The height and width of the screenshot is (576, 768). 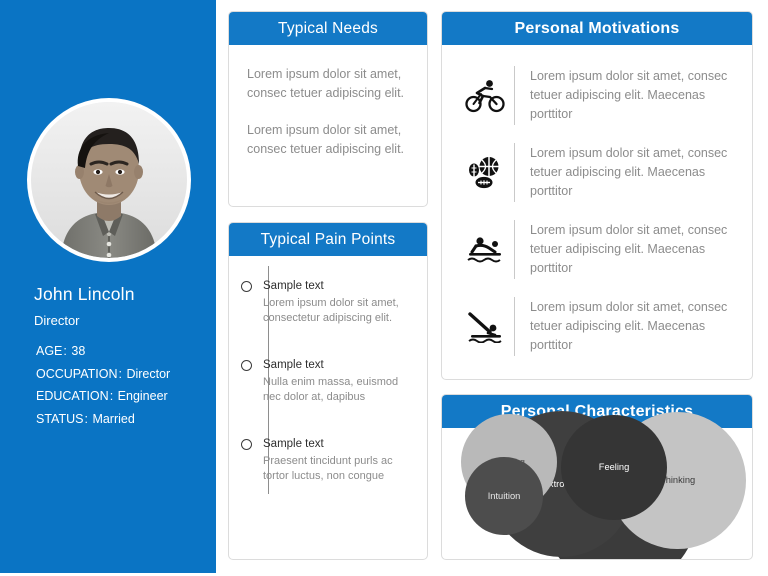 What do you see at coordinates (485, 96) in the screenshot?
I see `cycling-icon` at bounding box center [485, 96].